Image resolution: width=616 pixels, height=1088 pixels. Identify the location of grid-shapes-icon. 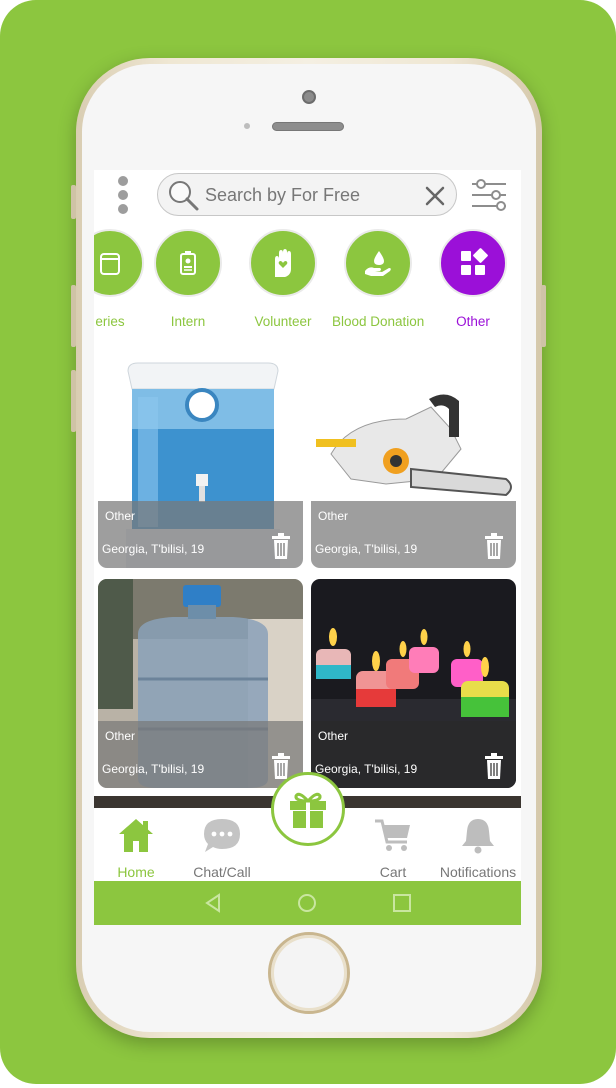
(473, 263).